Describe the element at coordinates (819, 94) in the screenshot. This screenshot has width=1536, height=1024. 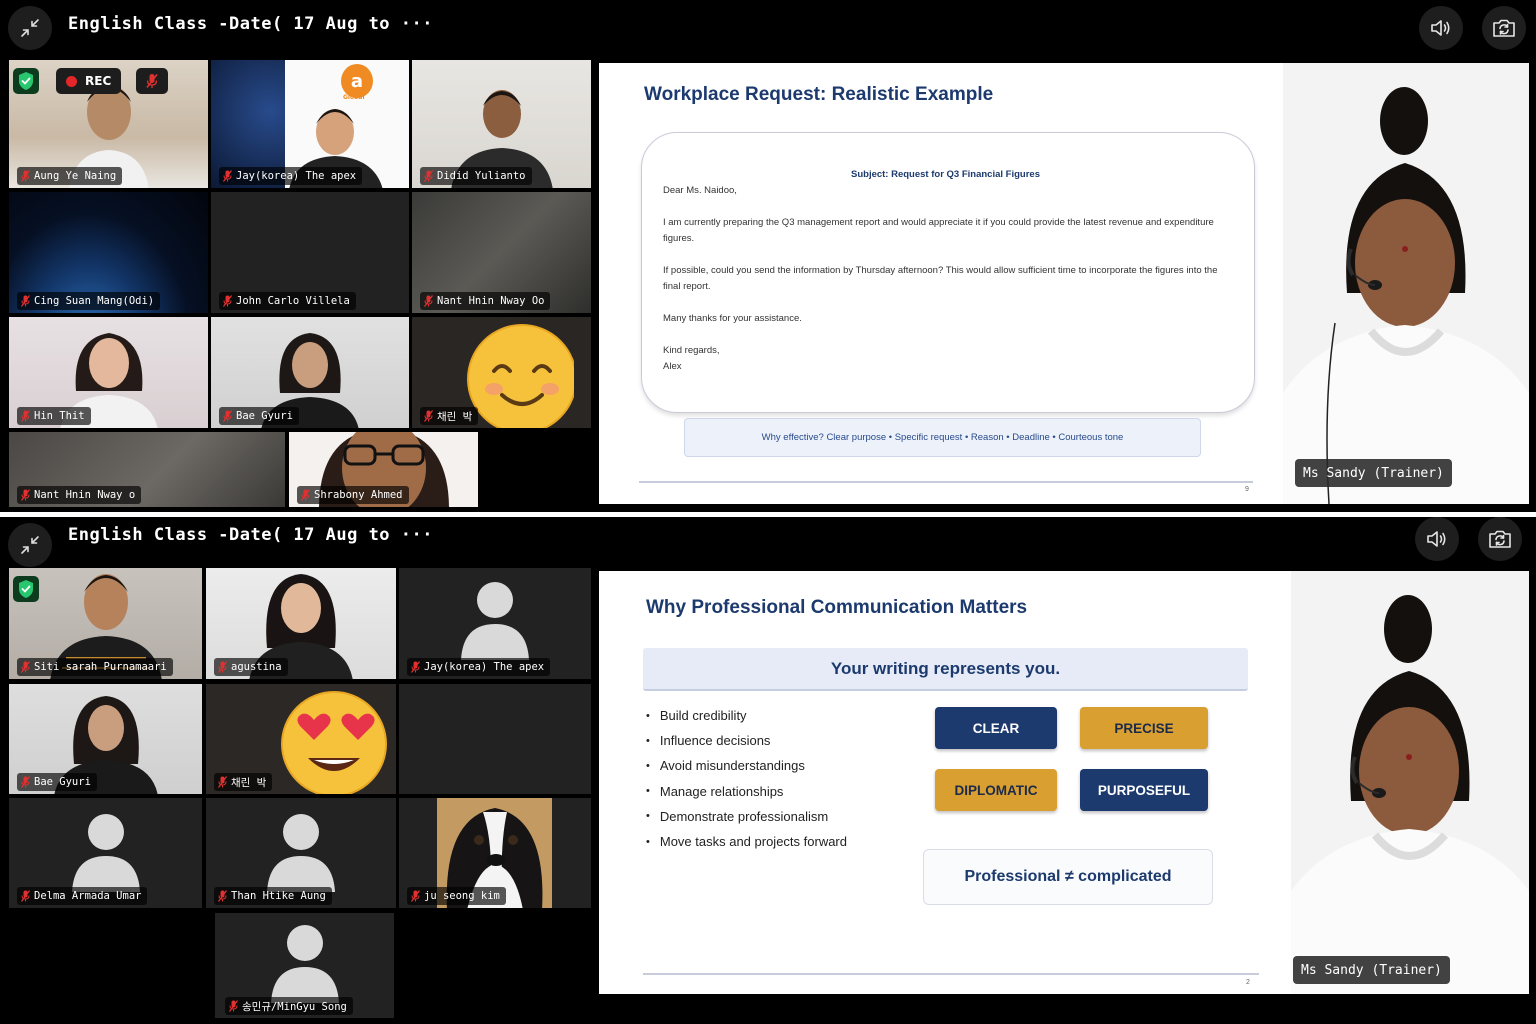
I see `slide-title: Workplace Request: Realistic Example` at that location.